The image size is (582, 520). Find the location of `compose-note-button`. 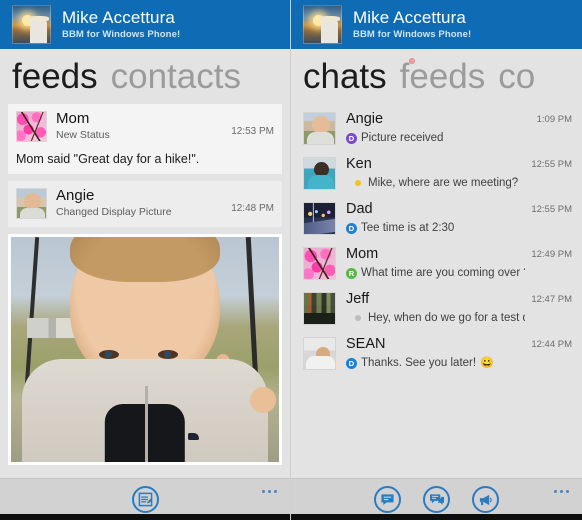

compose-note-button is located at coordinates (145, 499).